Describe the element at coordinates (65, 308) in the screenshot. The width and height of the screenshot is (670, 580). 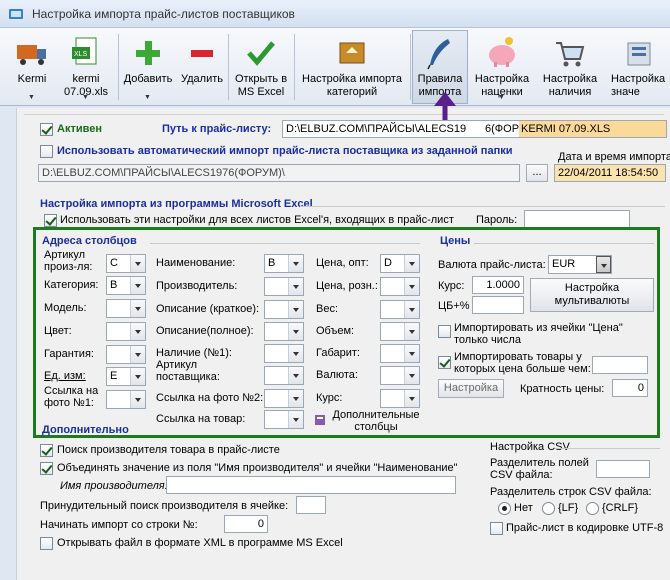
I see `model-label: Модель:` at that location.